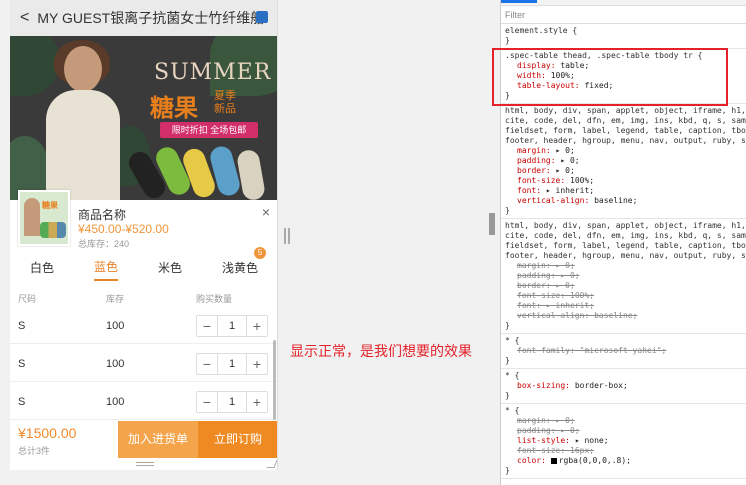 The height and width of the screenshot is (485, 746). I want to click on css-property: box-sizing: border-box;, so click(566, 385).